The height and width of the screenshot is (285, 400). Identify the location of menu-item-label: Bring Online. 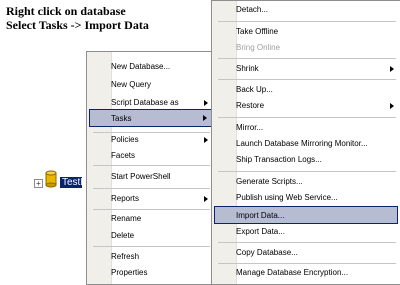
(258, 47).